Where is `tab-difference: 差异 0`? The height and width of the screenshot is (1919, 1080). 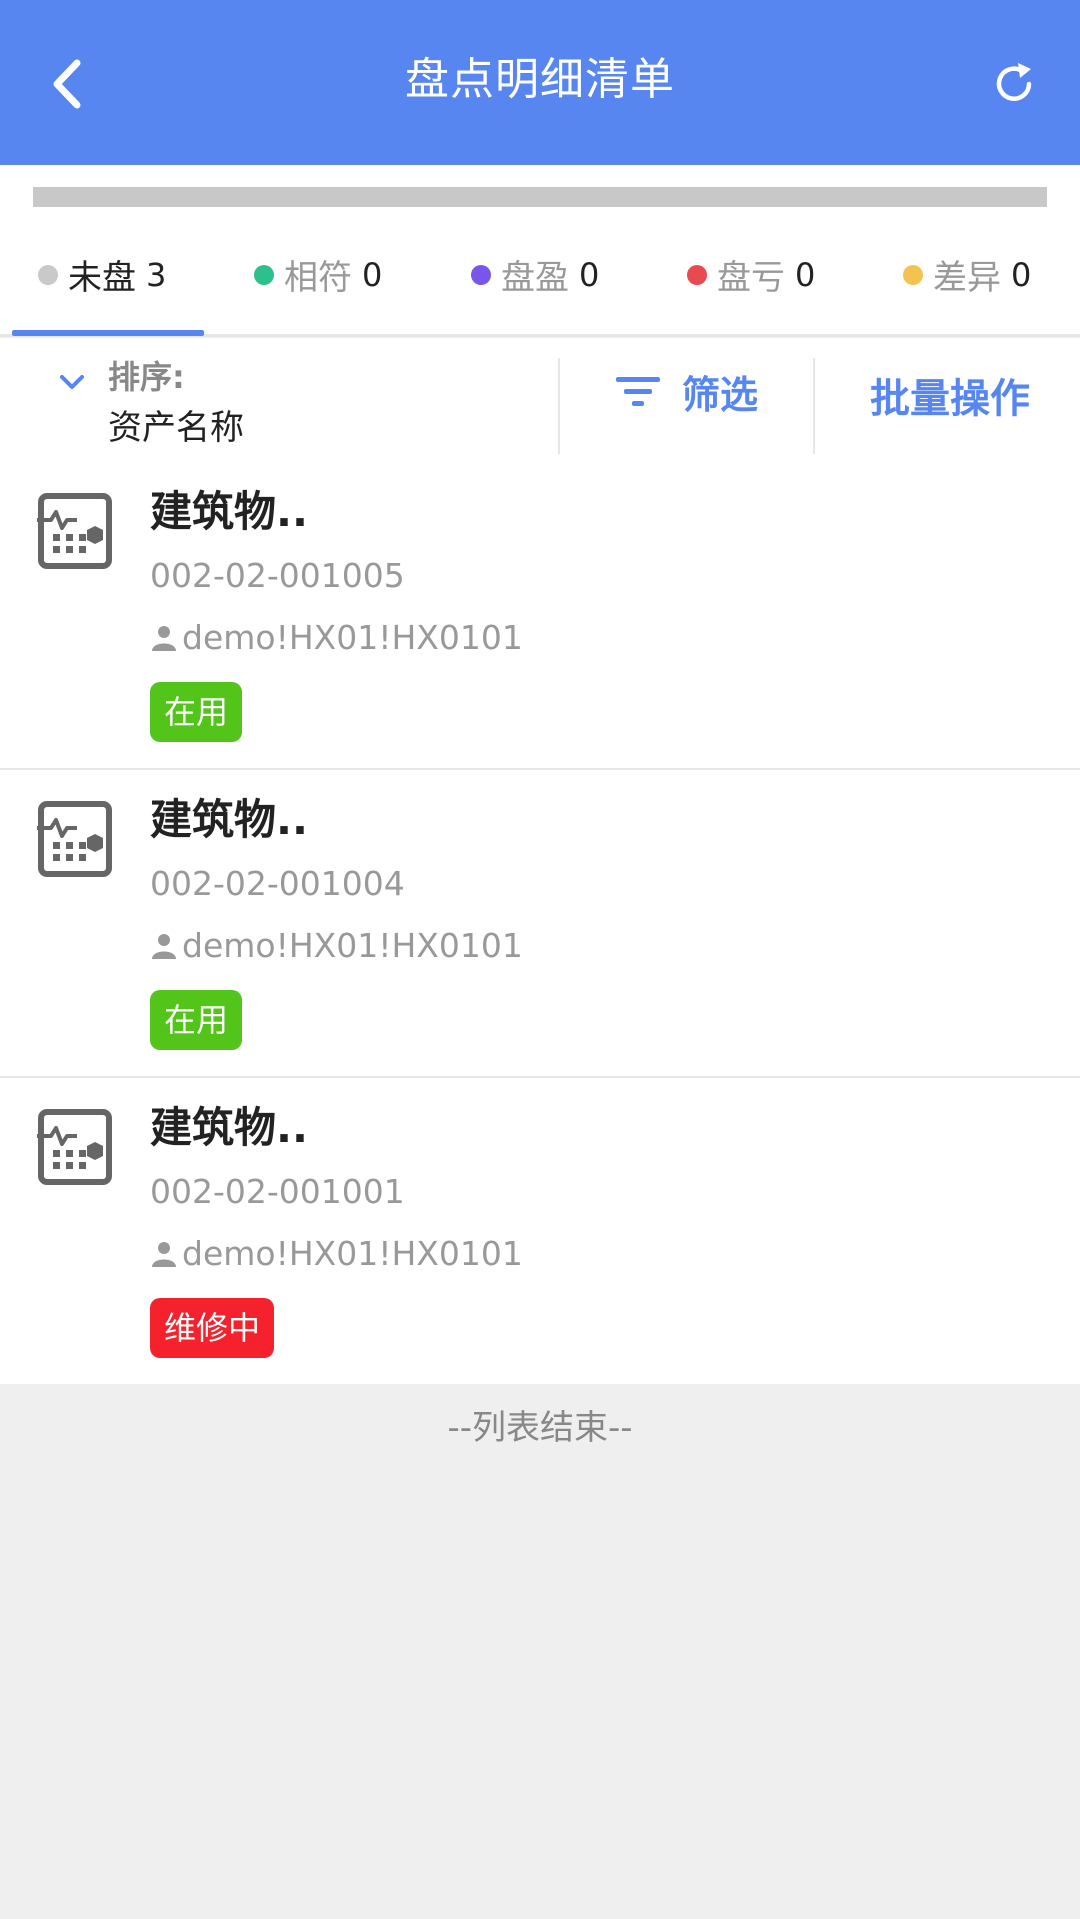 tab-difference: 差异 0 is located at coordinates (967, 274).